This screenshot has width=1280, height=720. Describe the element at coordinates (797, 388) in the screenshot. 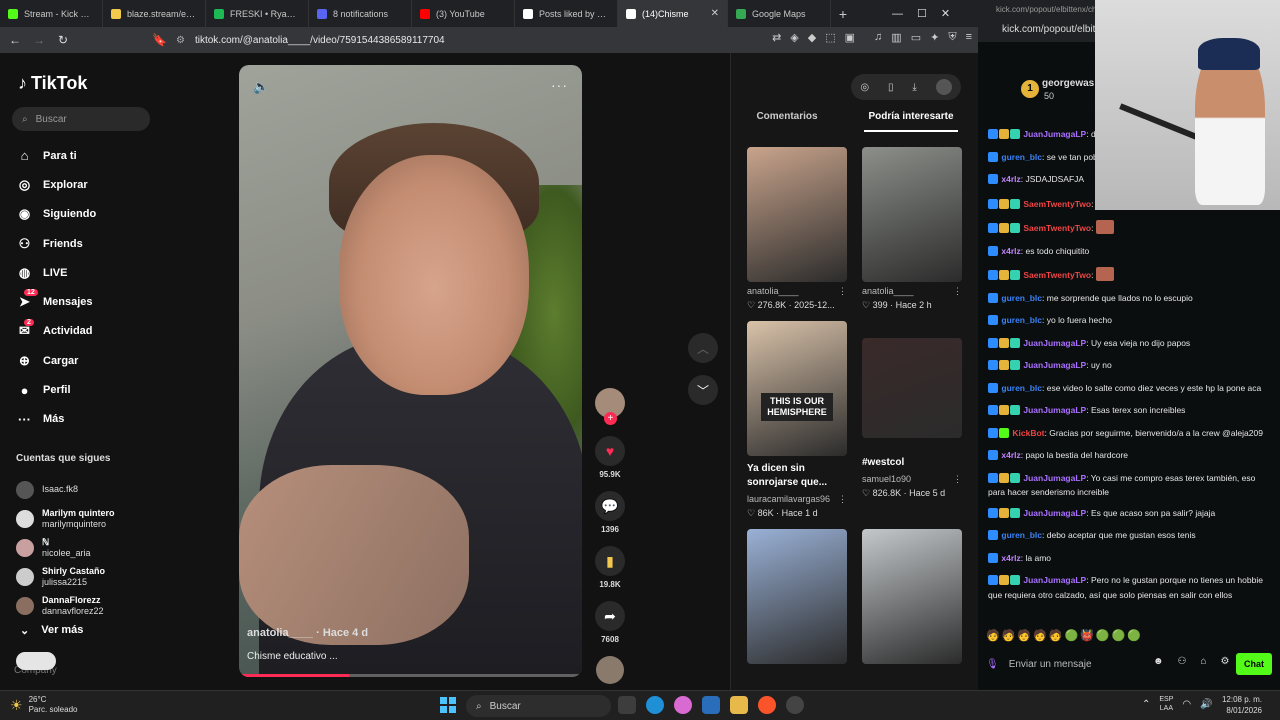

I see `video-thumbnail: THIS IS OUR HEMISPHERE` at that location.